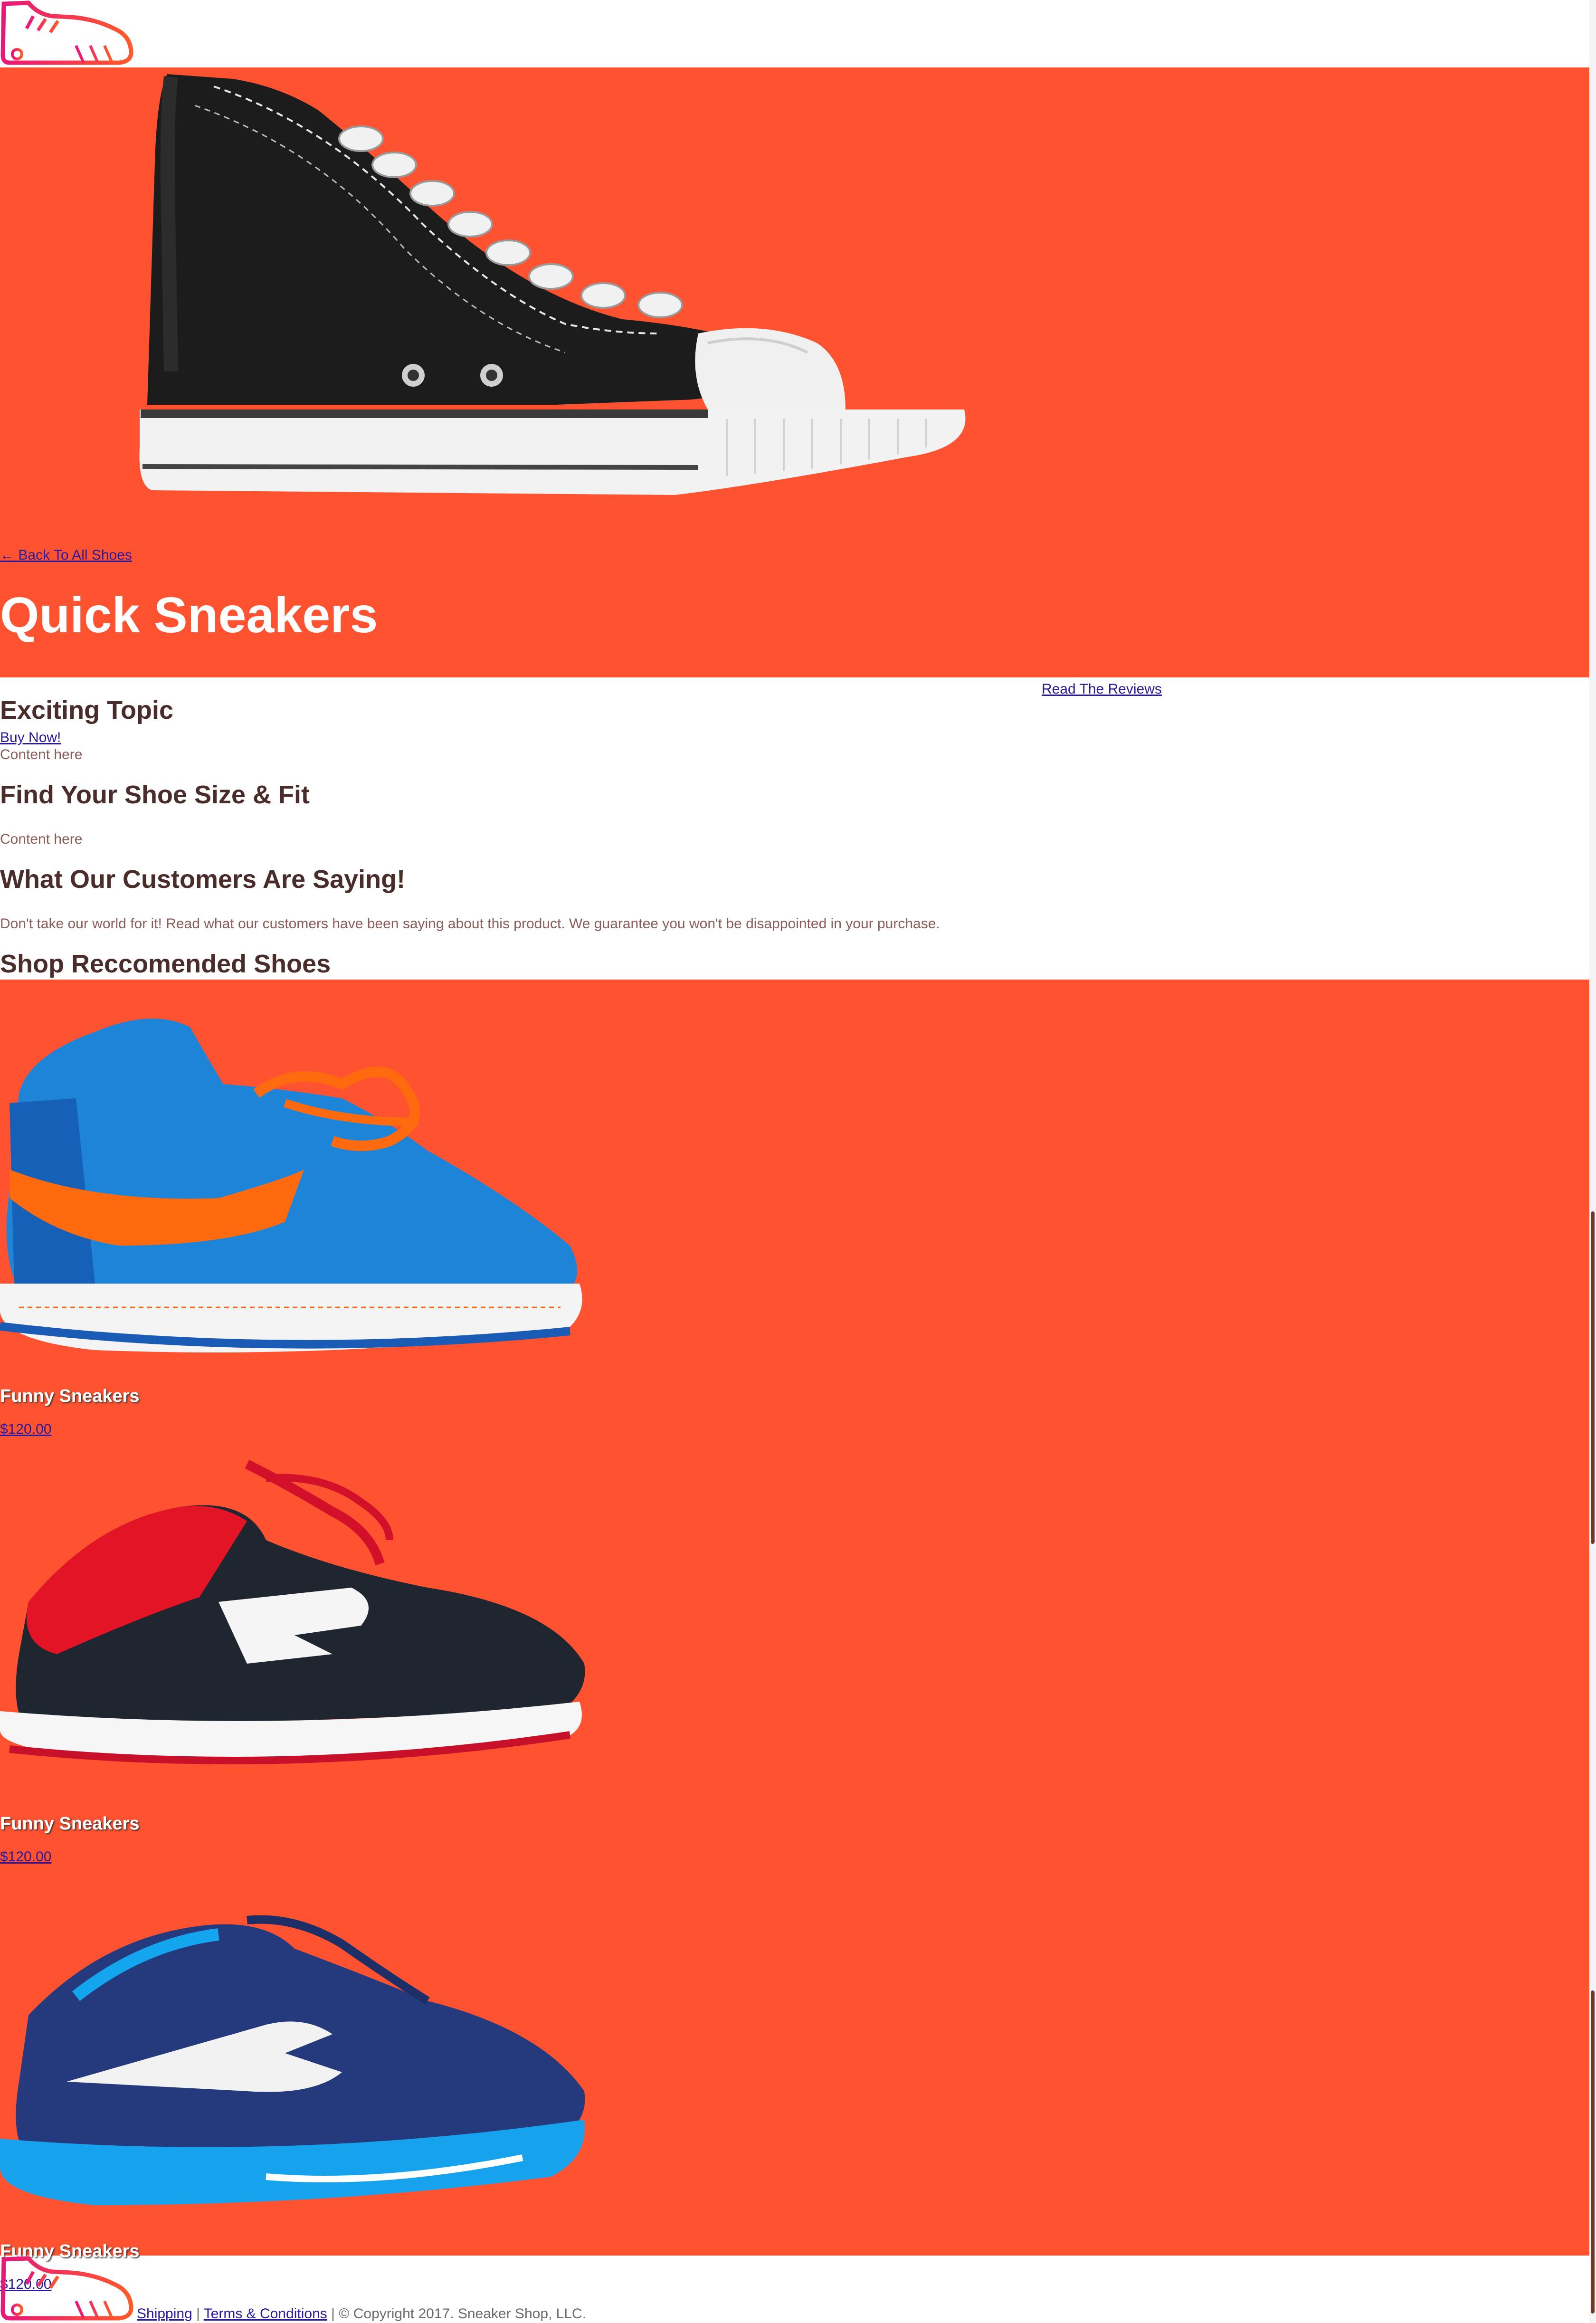  I want to click on size-fit-content: Content here, so click(41, 839).